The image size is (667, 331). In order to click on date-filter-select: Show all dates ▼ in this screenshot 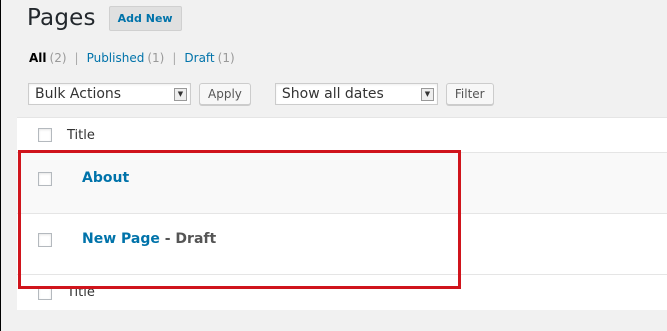, I will do `click(356, 94)`.